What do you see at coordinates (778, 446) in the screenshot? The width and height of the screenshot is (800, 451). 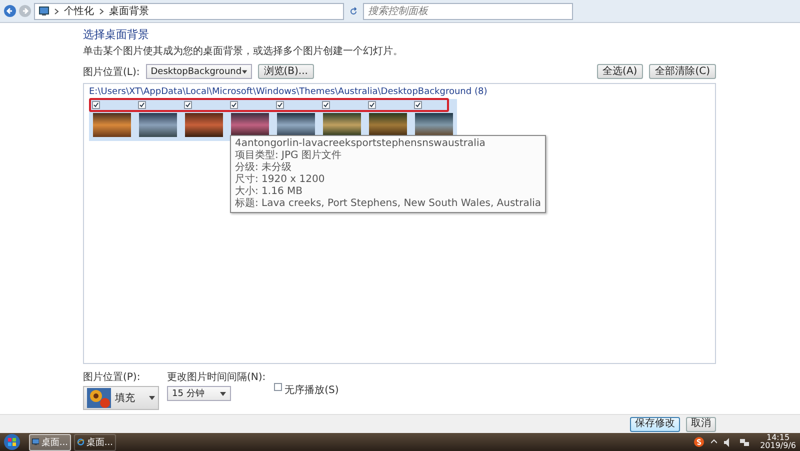 I see `clock-date: 2019/9/6` at bounding box center [778, 446].